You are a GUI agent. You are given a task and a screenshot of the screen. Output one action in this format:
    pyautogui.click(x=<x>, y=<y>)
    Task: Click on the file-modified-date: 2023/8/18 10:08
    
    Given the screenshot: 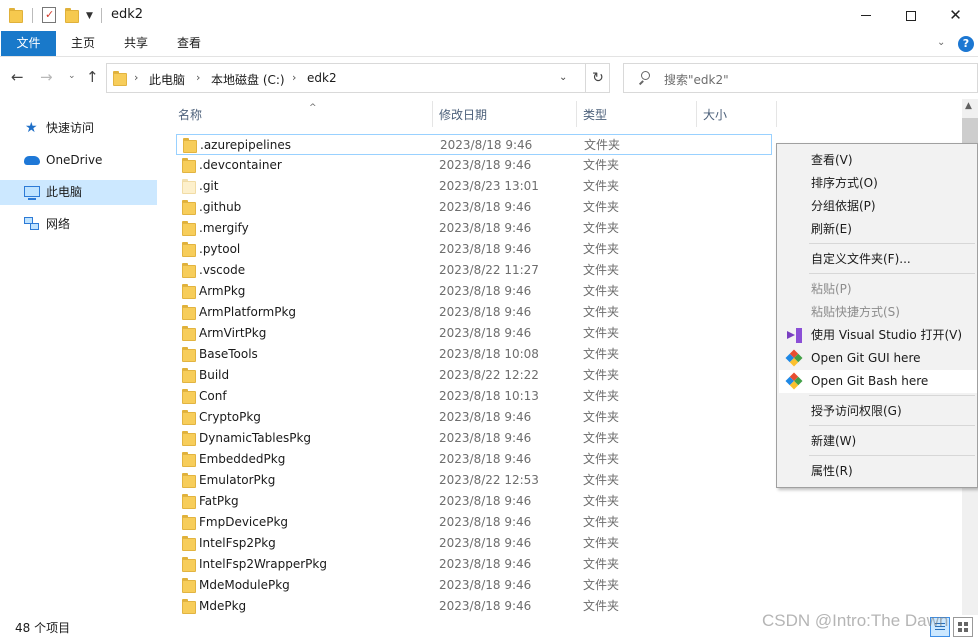 What is the action you would take?
    pyautogui.click(x=489, y=354)
    